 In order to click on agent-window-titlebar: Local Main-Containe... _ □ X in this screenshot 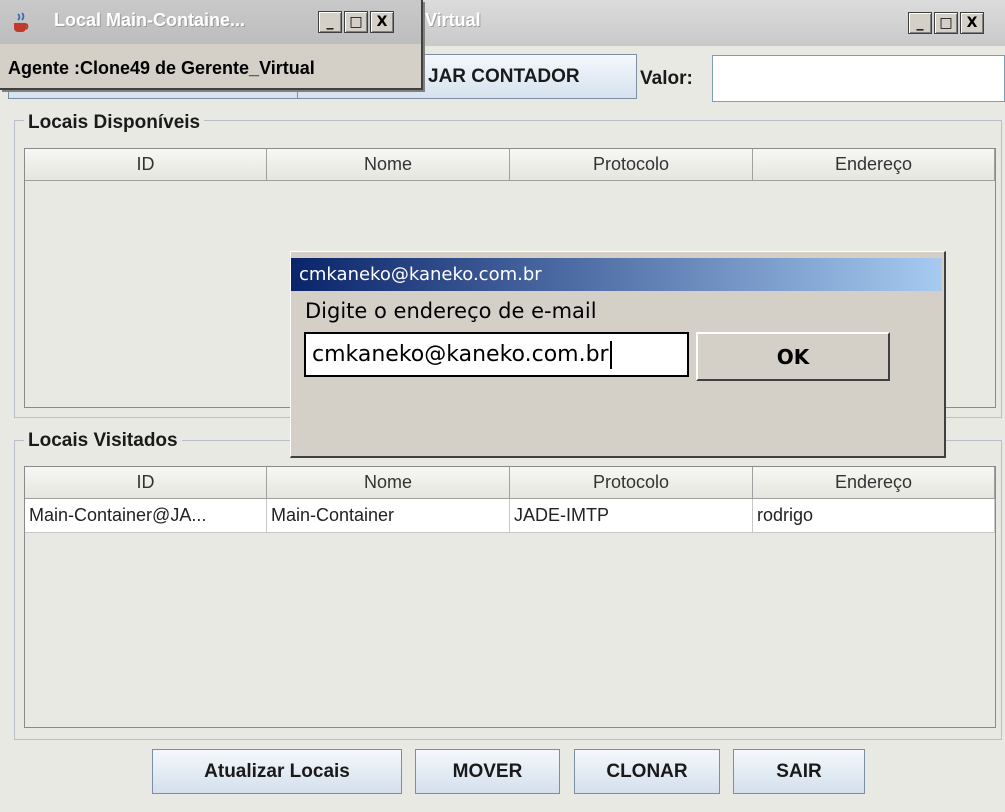, I will do `click(210, 22)`.